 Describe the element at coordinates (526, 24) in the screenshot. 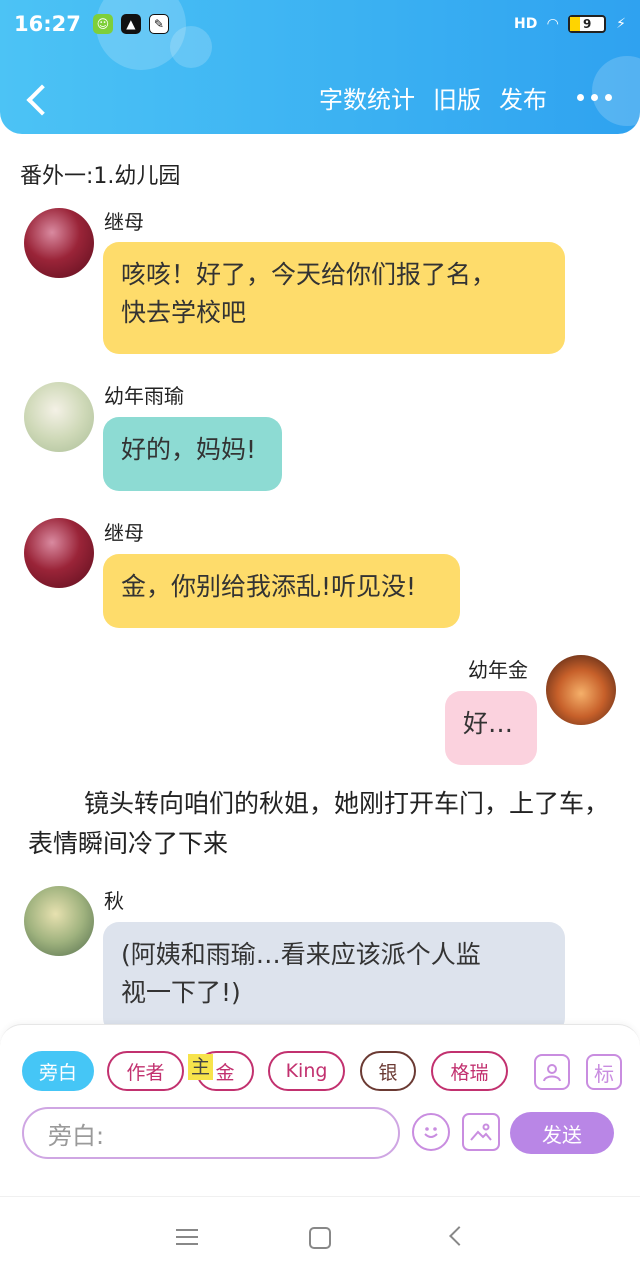

I see `signal-icon: HD` at that location.